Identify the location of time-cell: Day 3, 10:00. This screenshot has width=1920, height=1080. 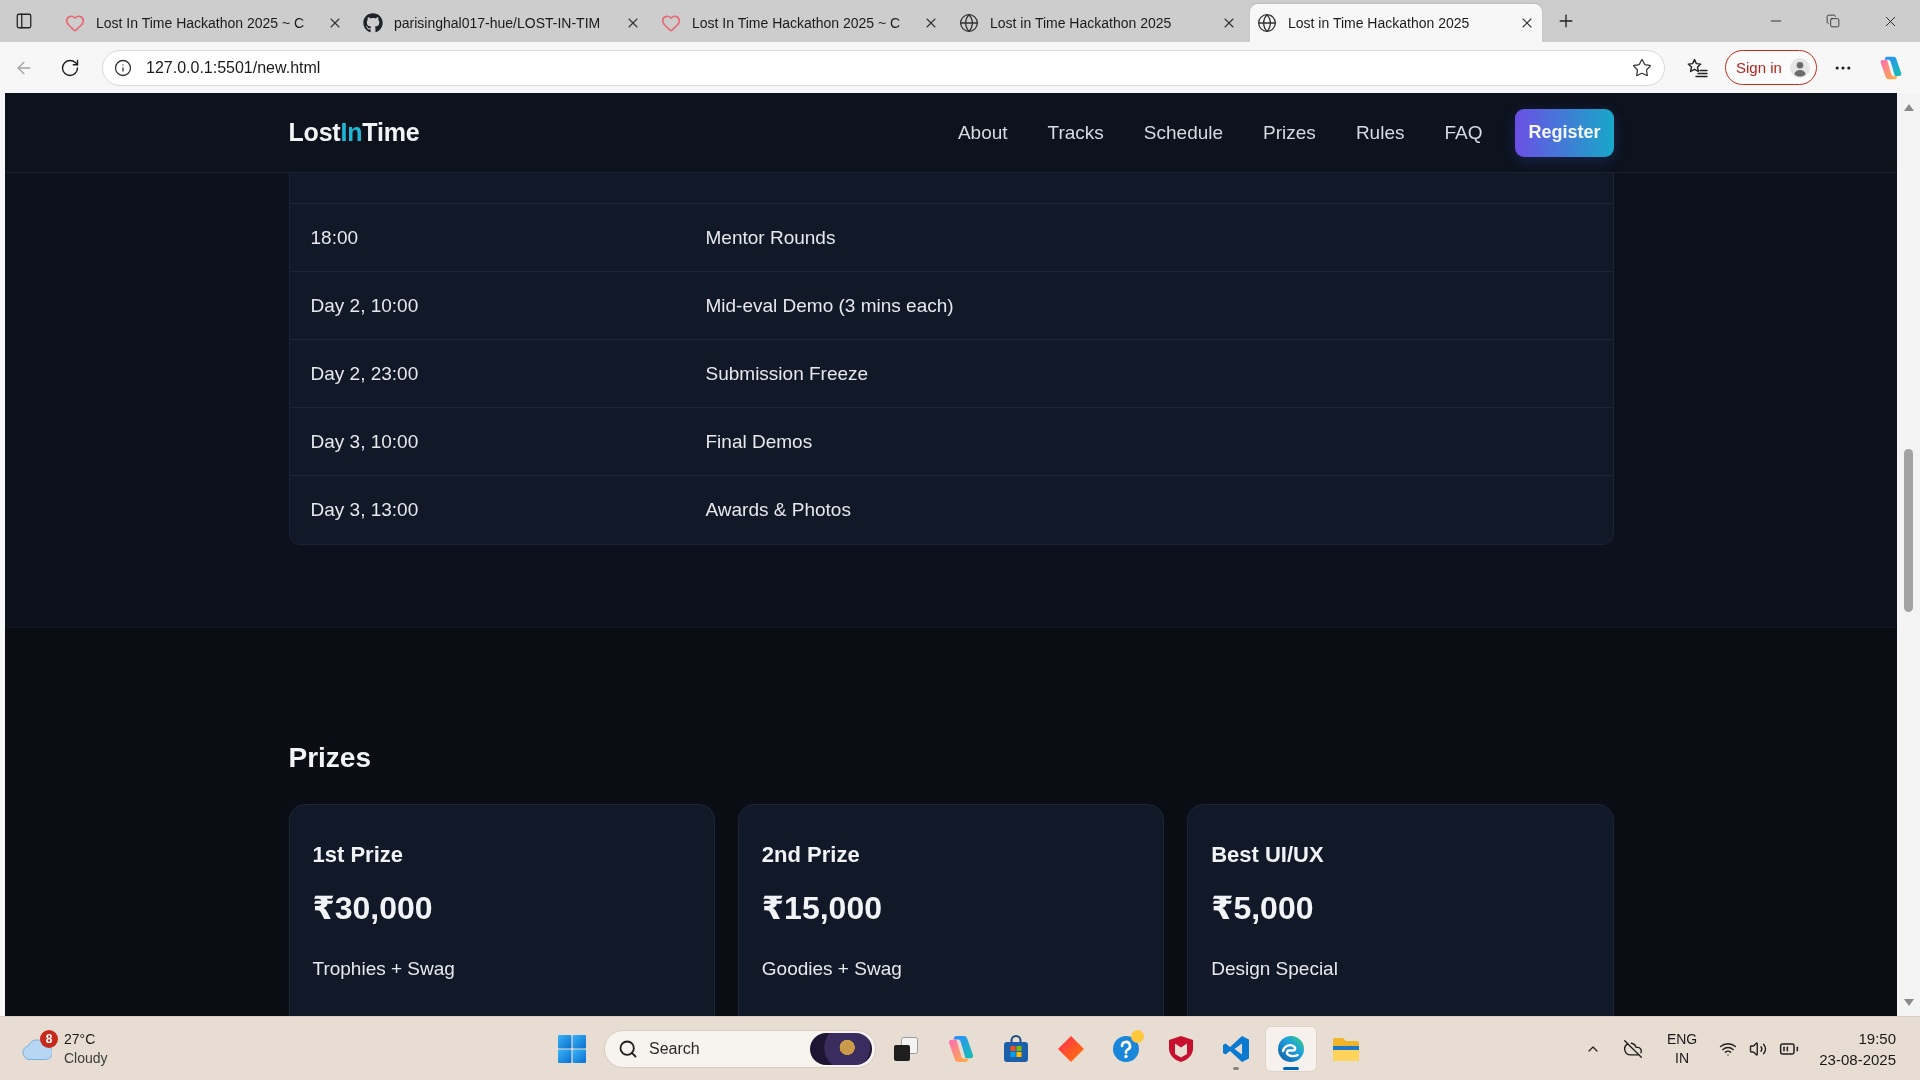
(364, 441).